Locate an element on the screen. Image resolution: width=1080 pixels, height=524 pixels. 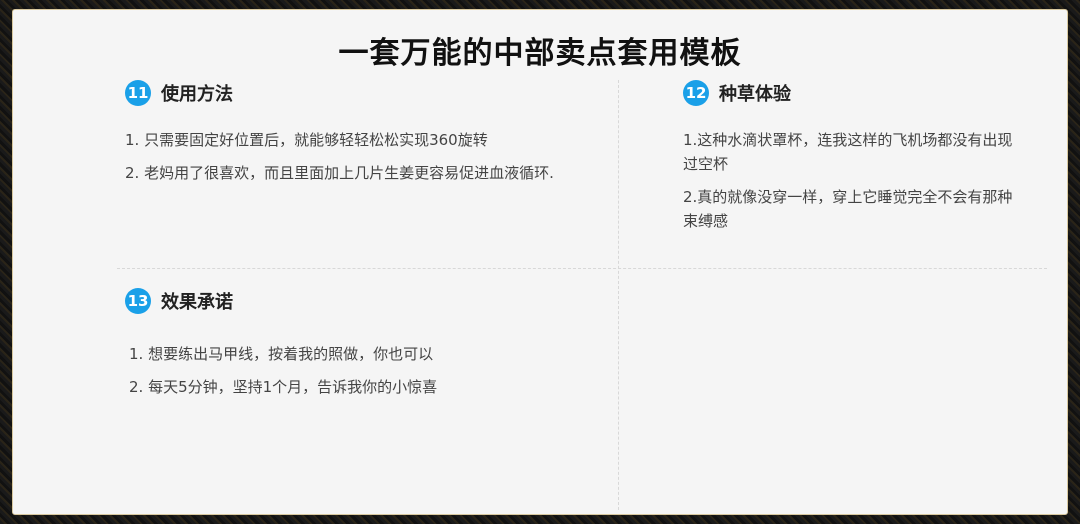
section-header: 13 效果承诺 is located at coordinates (365, 301).